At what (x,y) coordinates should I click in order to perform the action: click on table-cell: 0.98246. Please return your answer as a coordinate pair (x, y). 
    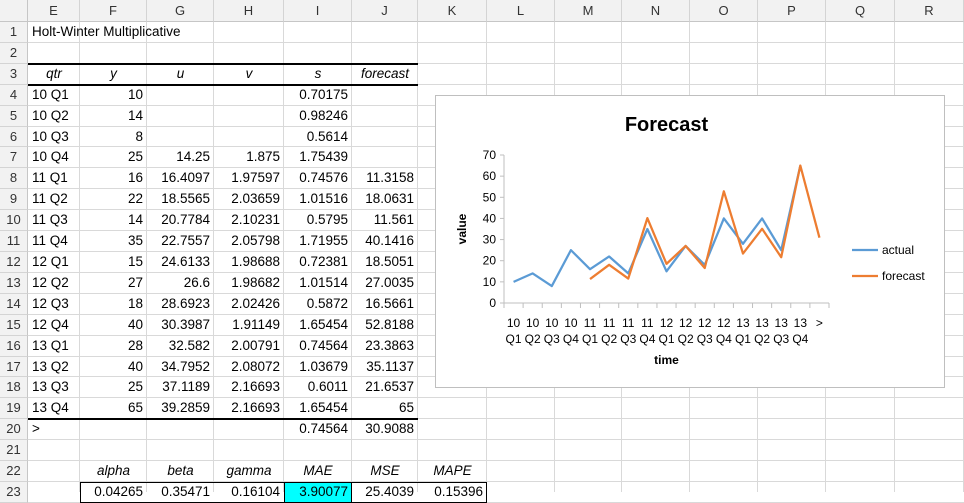
    Looking at the image, I should click on (318, 116).